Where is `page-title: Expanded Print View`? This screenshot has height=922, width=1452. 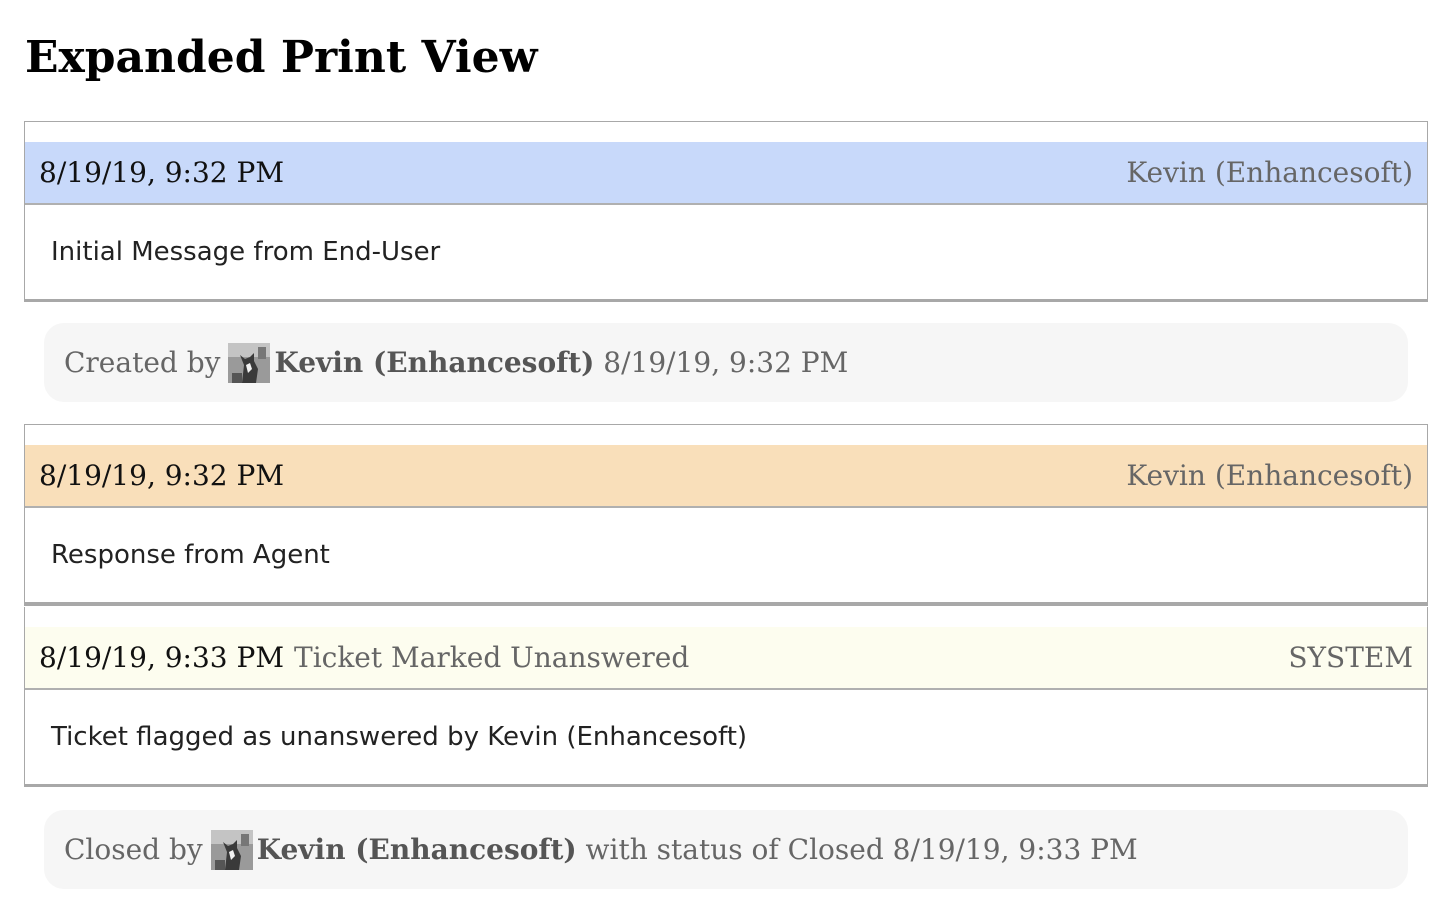
page-title: Expanded Print View is located at coordinates (281, 57).